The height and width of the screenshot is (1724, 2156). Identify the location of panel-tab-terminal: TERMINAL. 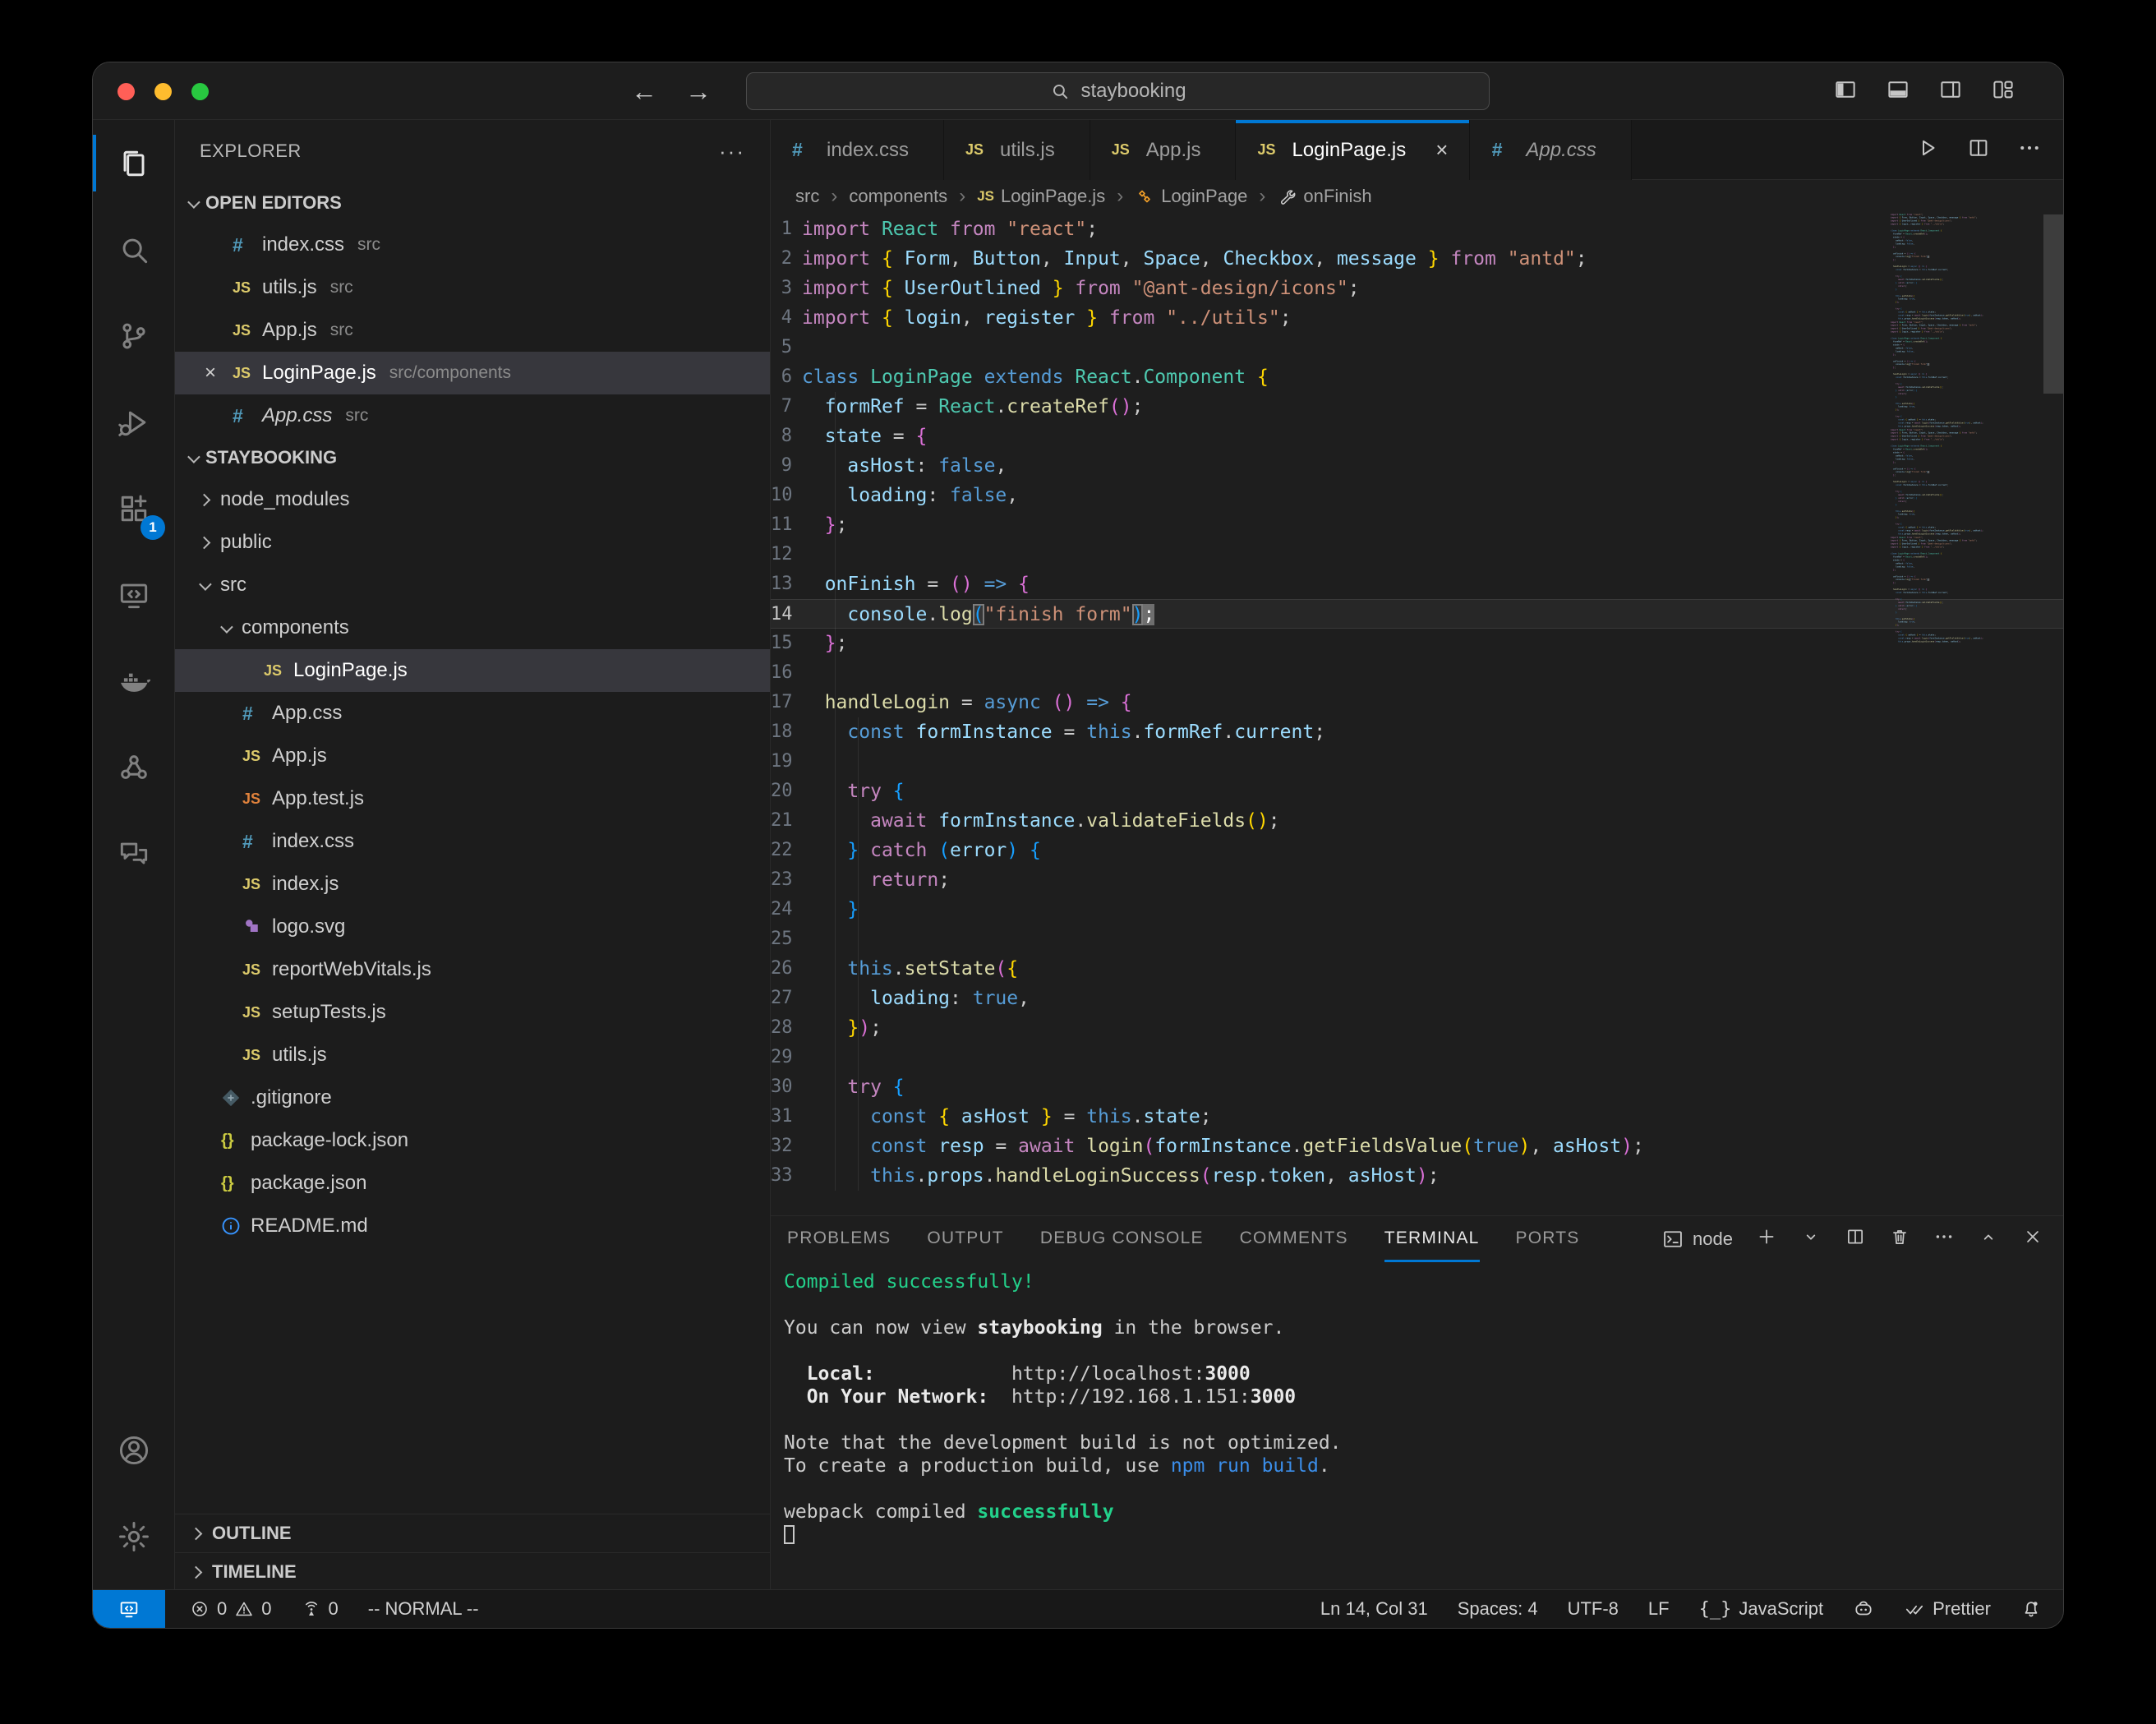
(1432, 1239).